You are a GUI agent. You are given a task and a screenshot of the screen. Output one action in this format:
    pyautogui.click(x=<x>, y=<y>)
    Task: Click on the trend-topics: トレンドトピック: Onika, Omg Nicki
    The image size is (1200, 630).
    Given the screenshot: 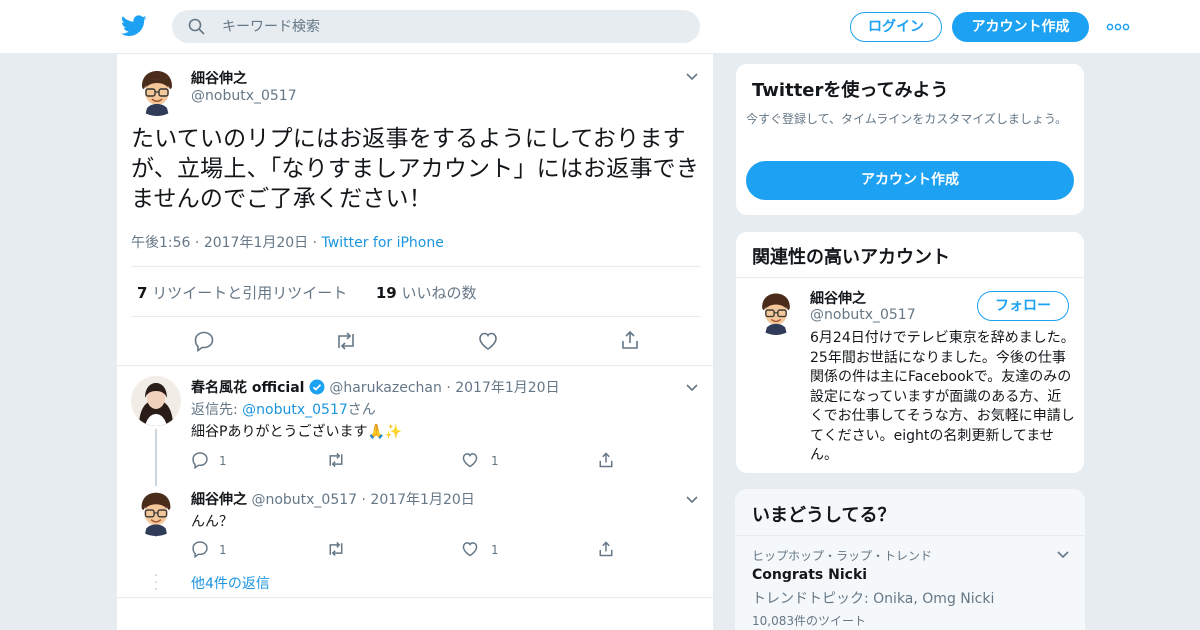 What is the action you would take?
    pyautogui.click(x=873, y=599)
    